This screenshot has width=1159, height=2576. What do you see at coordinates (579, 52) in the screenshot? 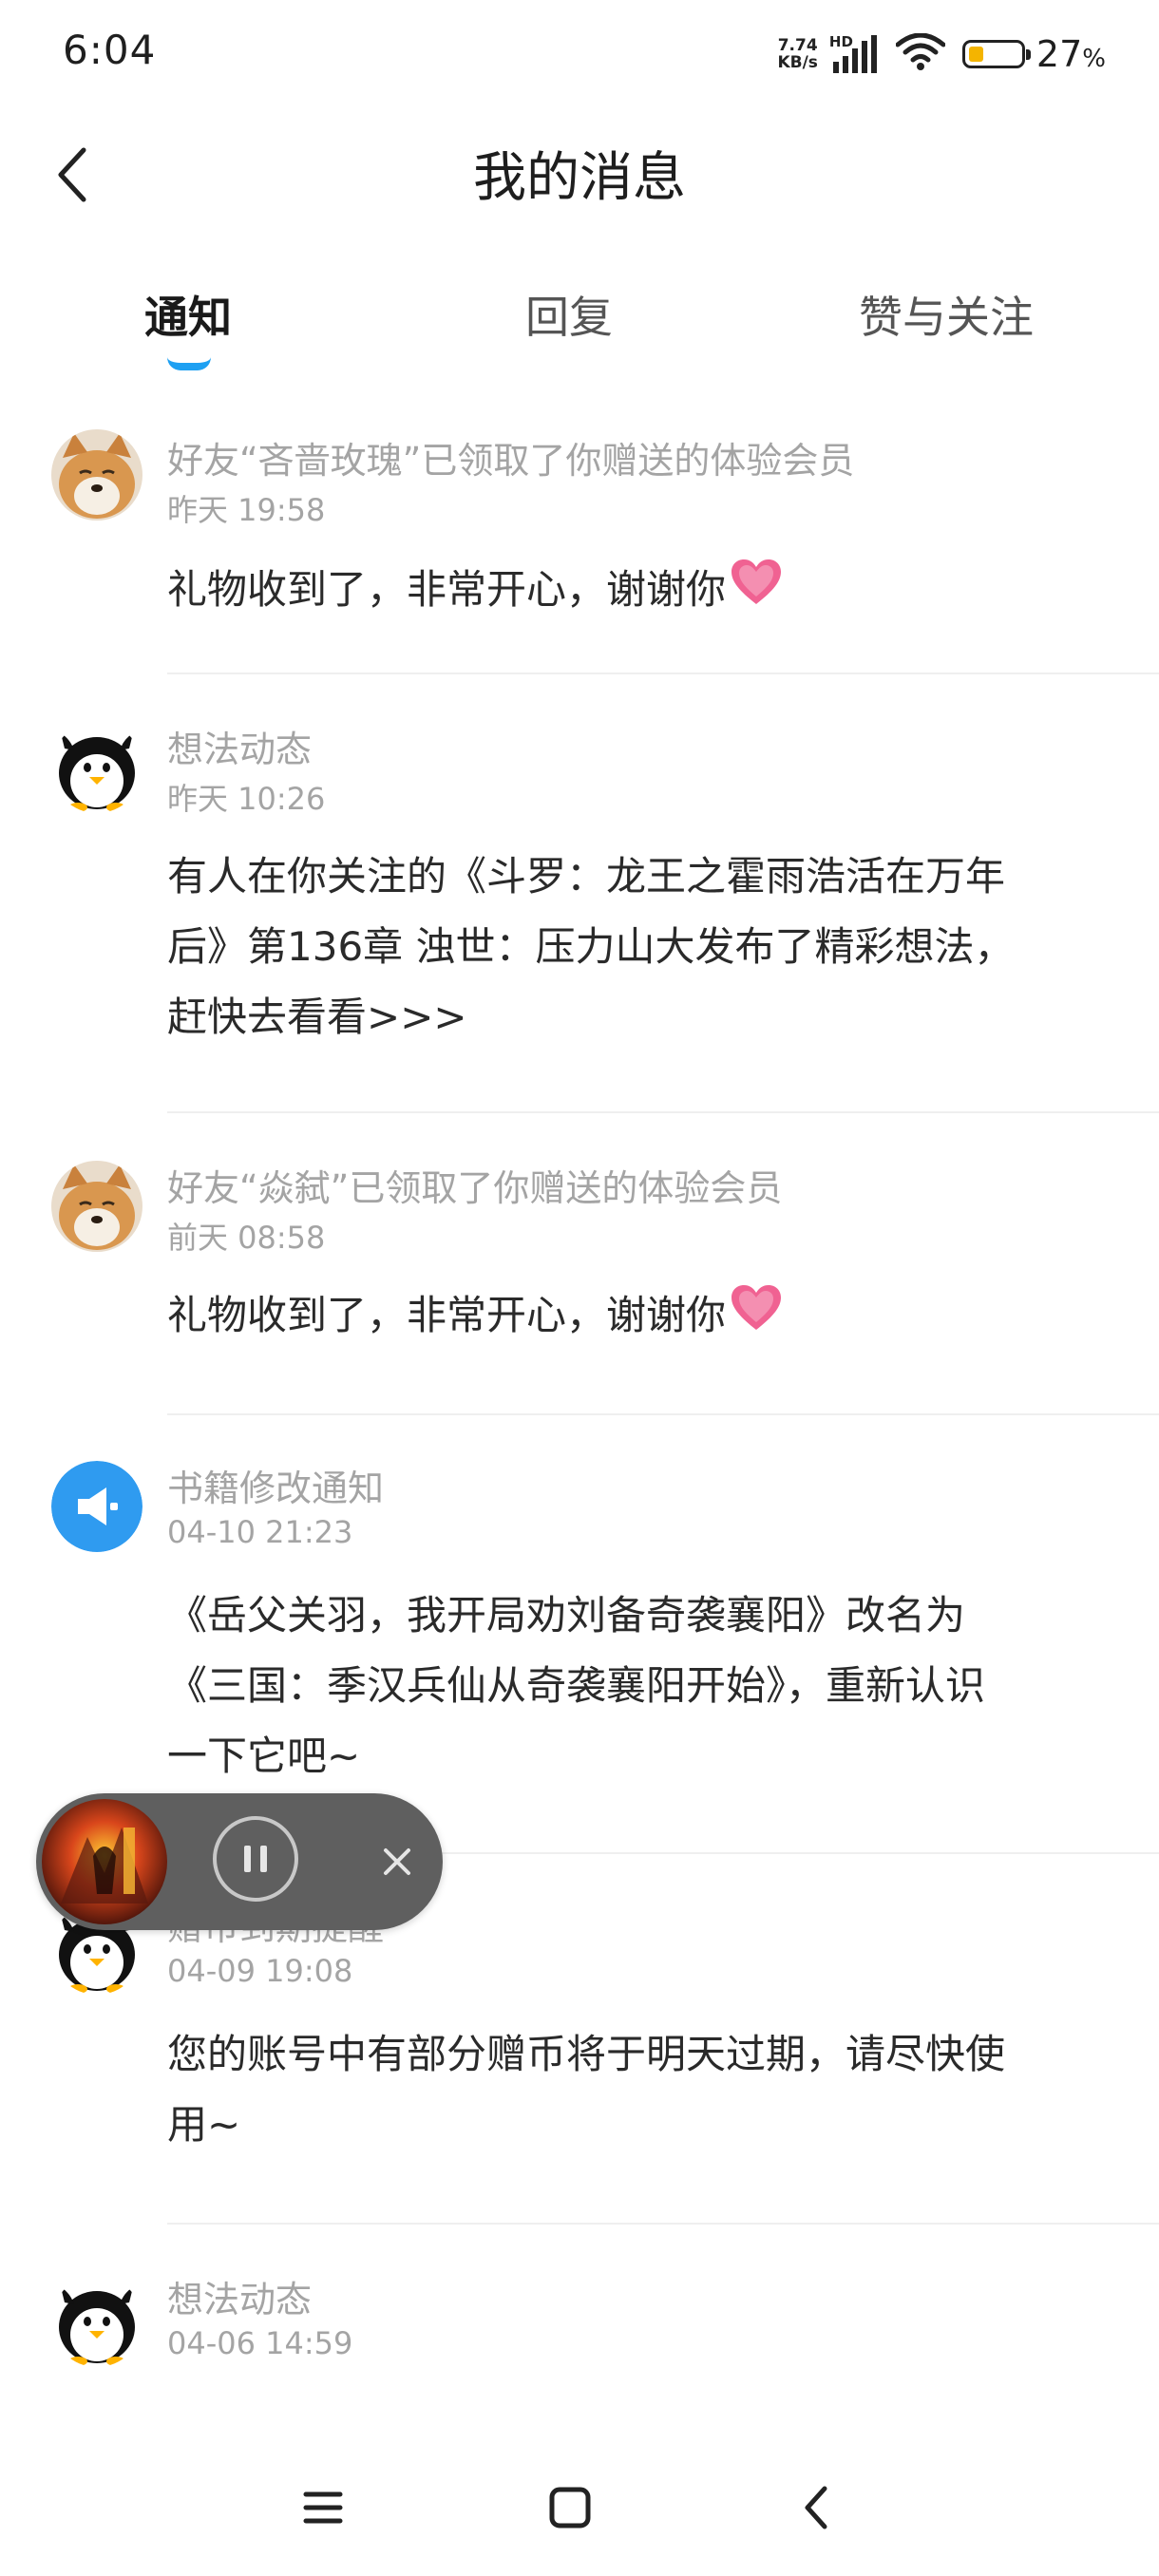
I see `status-bar: 6:04 7.74 KB/s HD 27%` at bounding box center [579, 52].